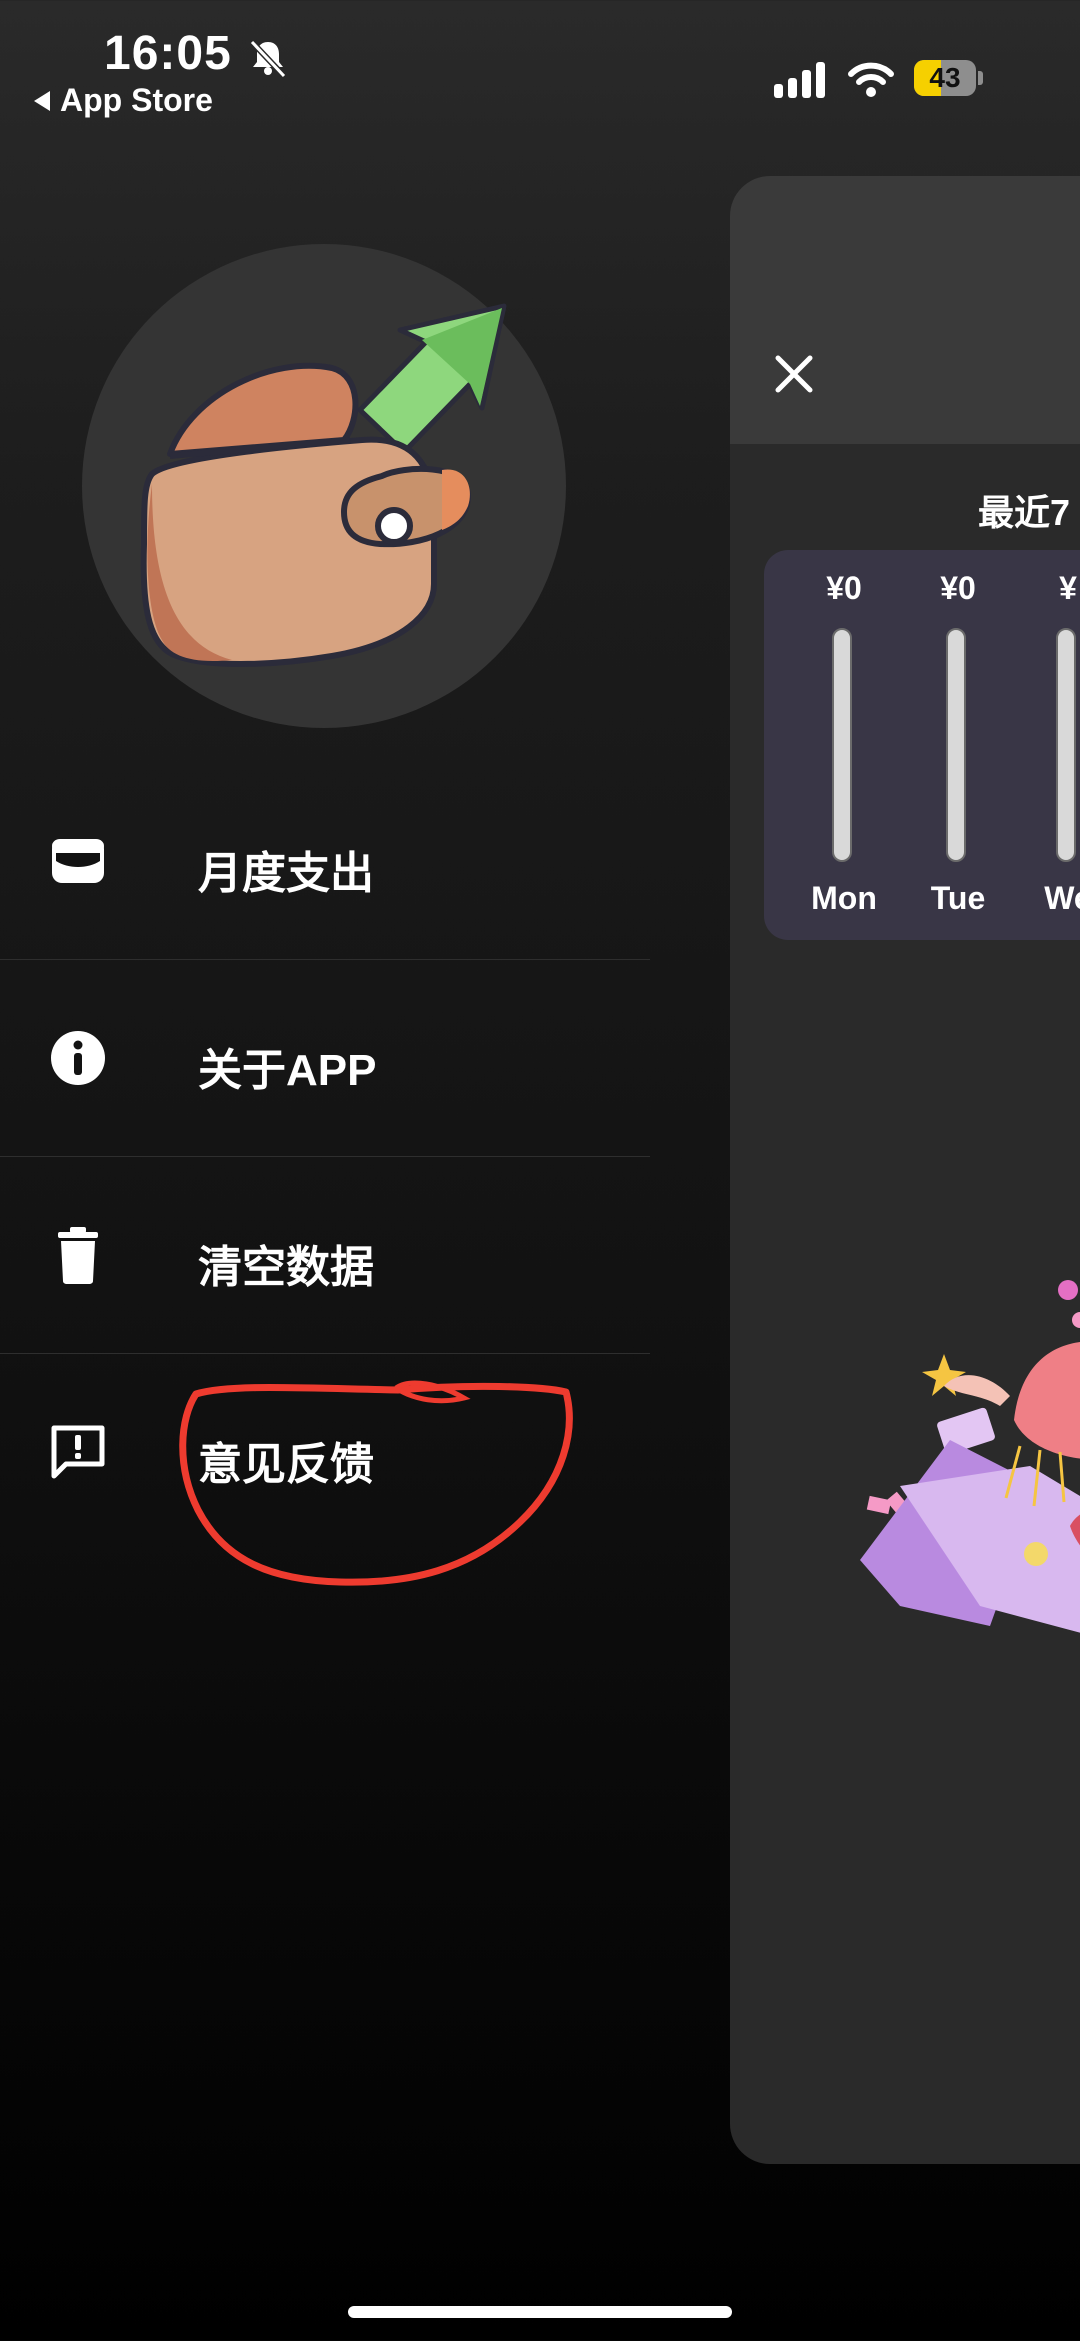 This screenshot has width=1080, height=2341. Describe the element at coordinates (287, 1070) in the screenshot. I see `menu-label-about-app: 关于APP` at that location.